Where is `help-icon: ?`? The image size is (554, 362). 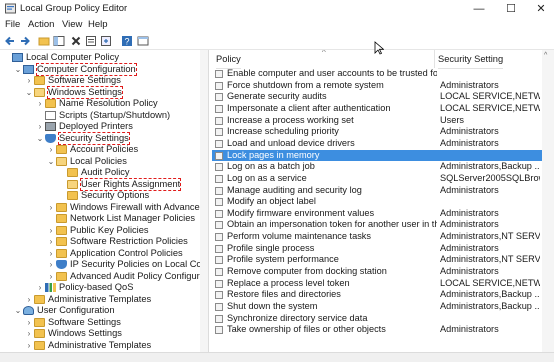 help-icon: ? is located at coordinates (127, 41).